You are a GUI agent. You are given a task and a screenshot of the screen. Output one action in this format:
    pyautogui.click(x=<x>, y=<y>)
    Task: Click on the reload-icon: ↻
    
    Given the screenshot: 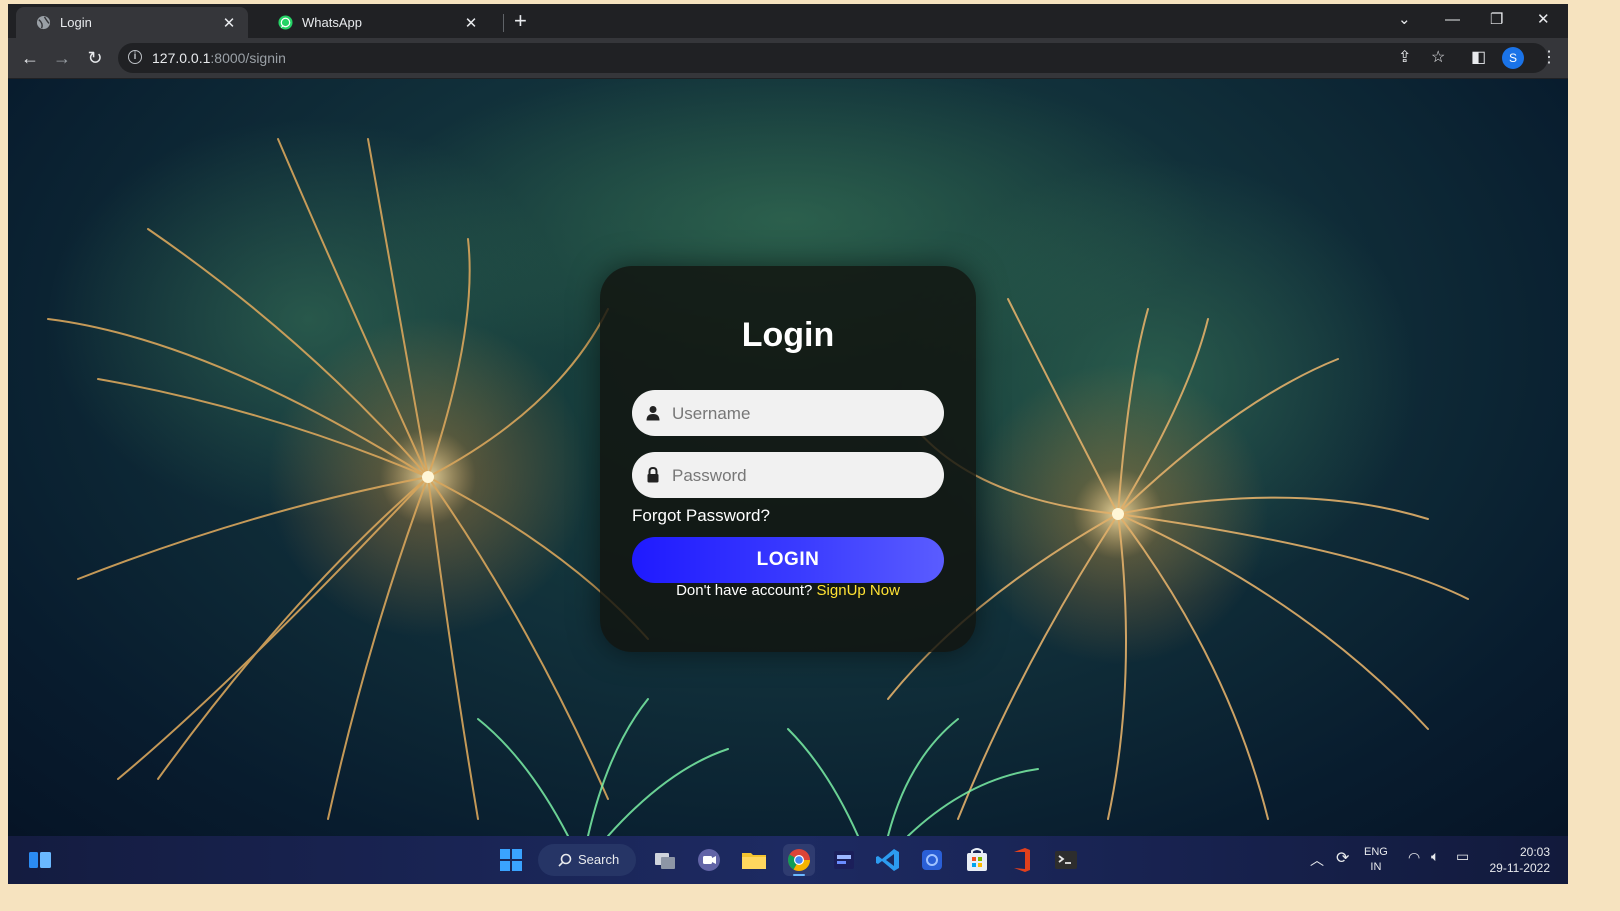 What is the action you would take?
    pyautogui.click(x=95, y=58)
    